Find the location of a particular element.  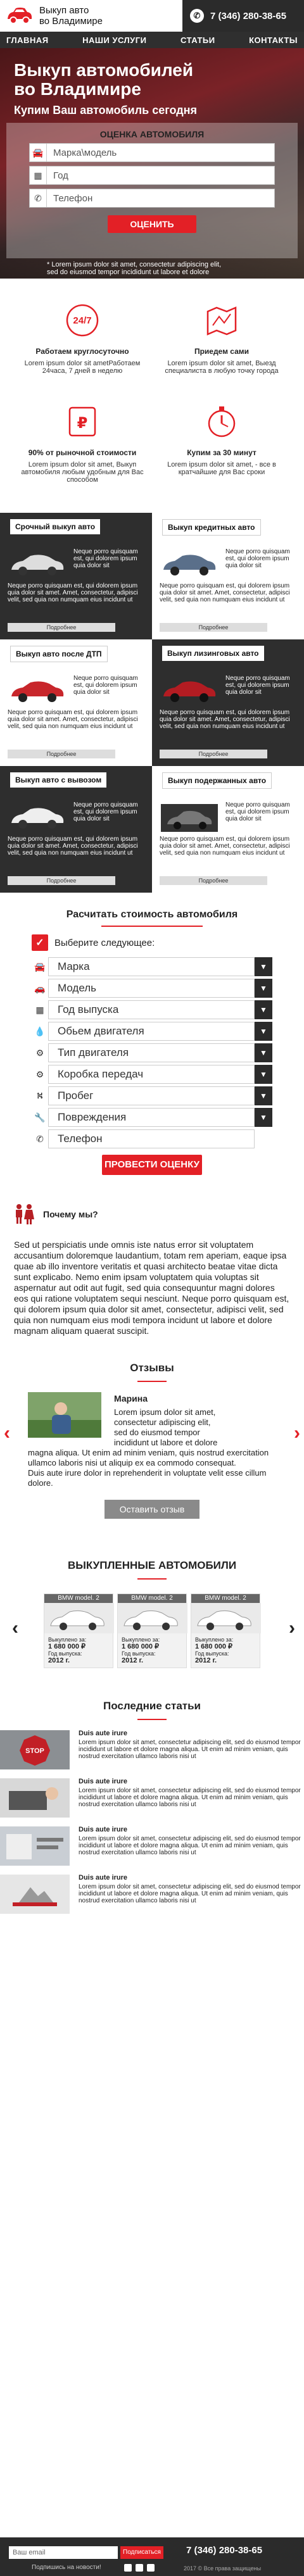

model-select: 🚗 Модель ▼ is located at coordinates (152, 989).